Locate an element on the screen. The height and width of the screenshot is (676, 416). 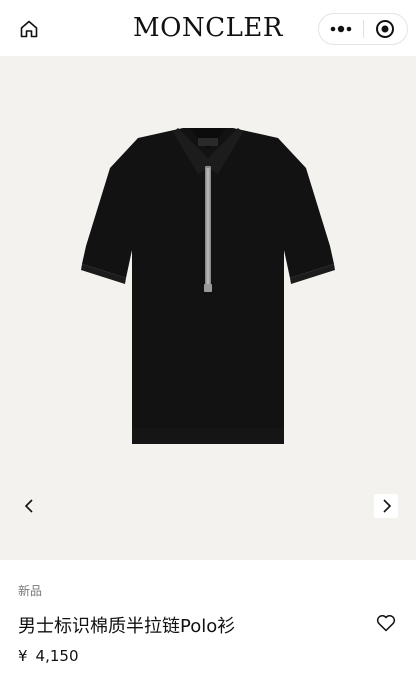
new-badge: 新品 is located at coordinates (30, 591).